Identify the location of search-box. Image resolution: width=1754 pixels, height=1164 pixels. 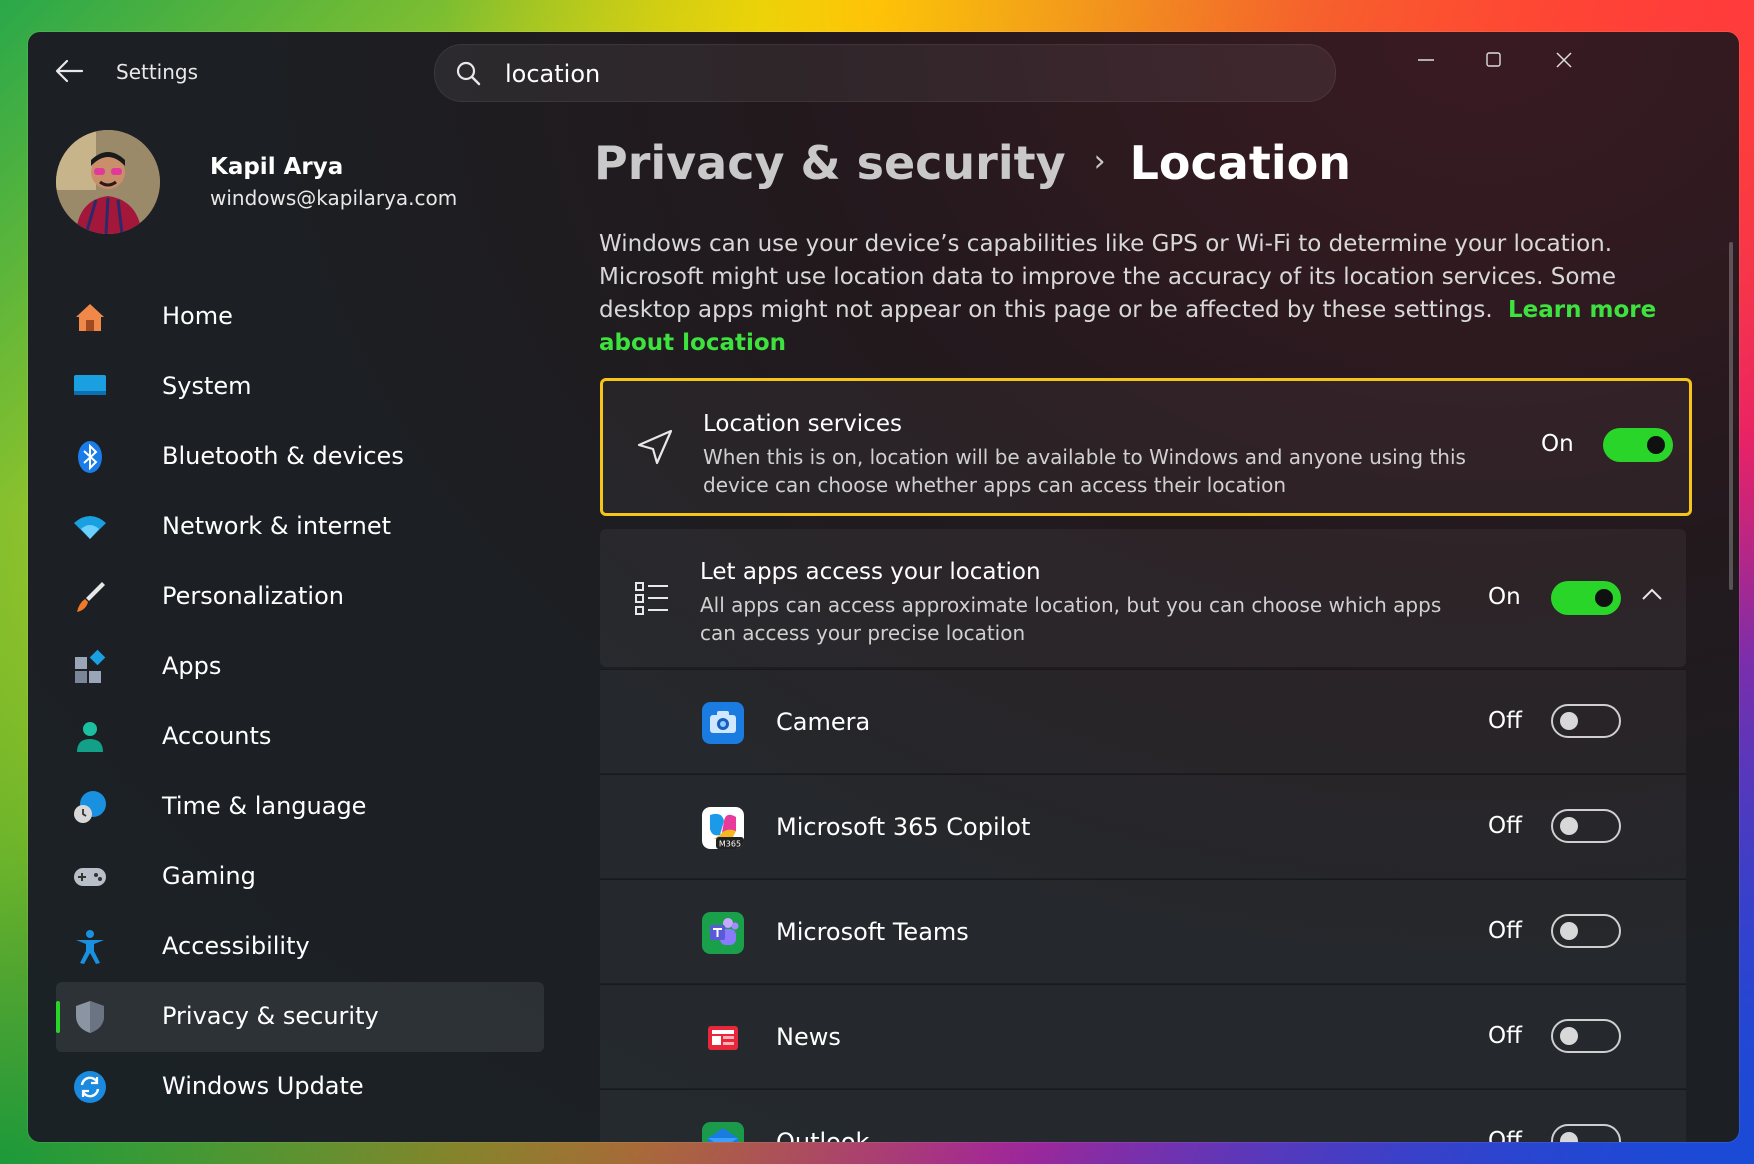
(885, 73).